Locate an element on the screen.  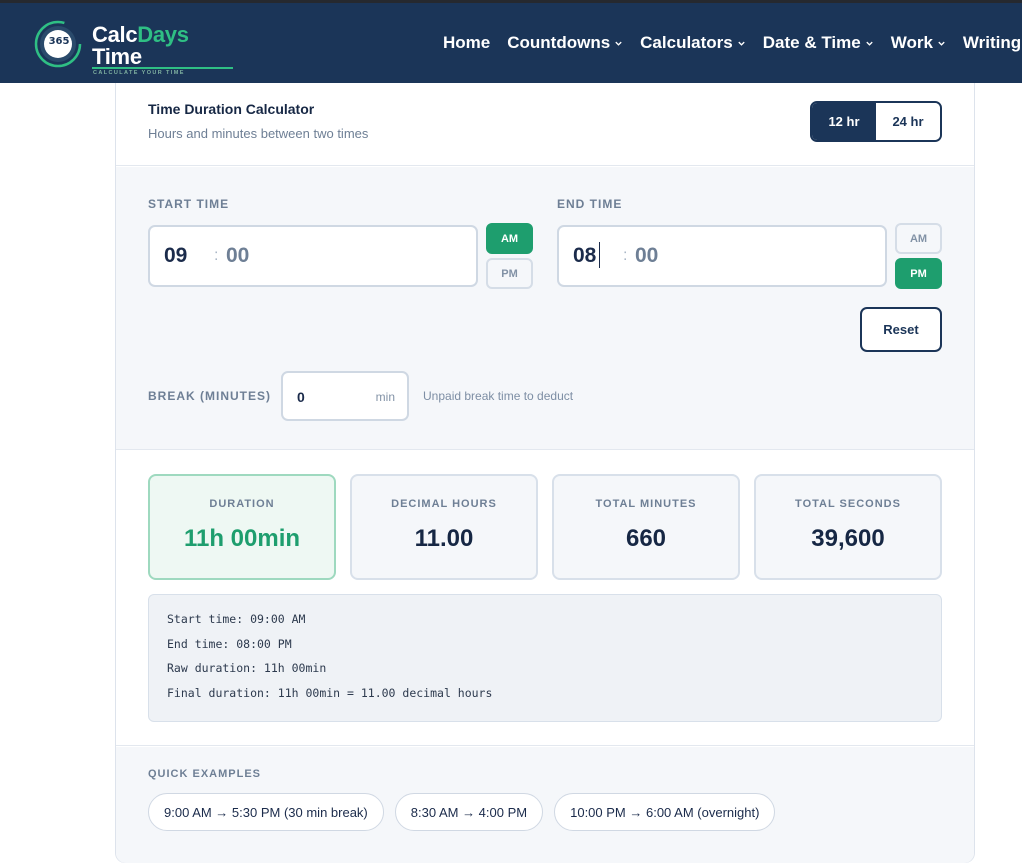
stat-label: TOTAL SECONDS is located at coordinates (848, 504).